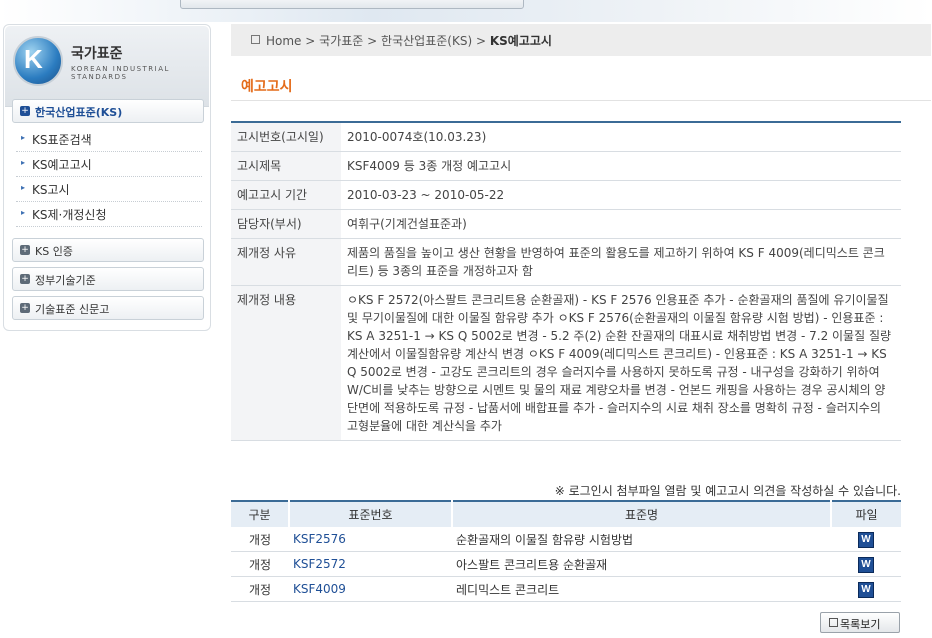  Describe the element at coordinates (286, 363) in the screenshot. I see `field-label: 제개정 내용` at that location.